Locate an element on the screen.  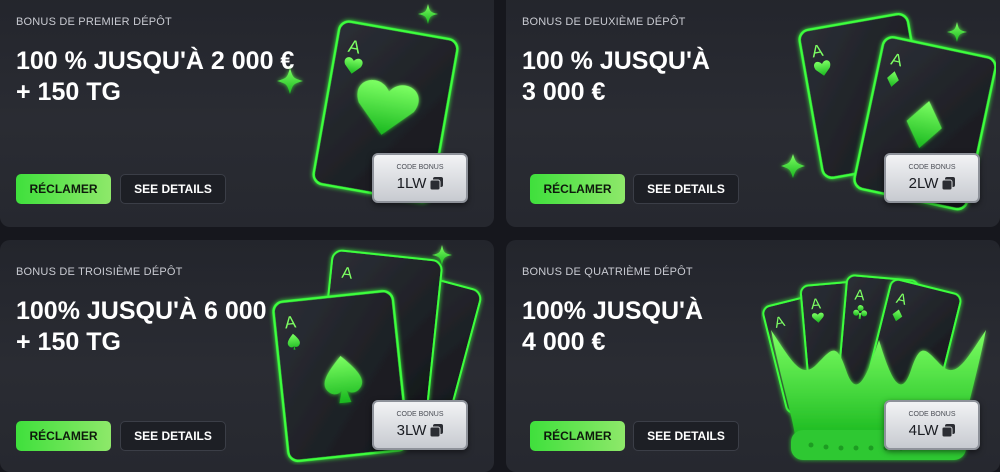
bonus-code-box: CODE BONUS 3LW is located at coordinates (420, 425).